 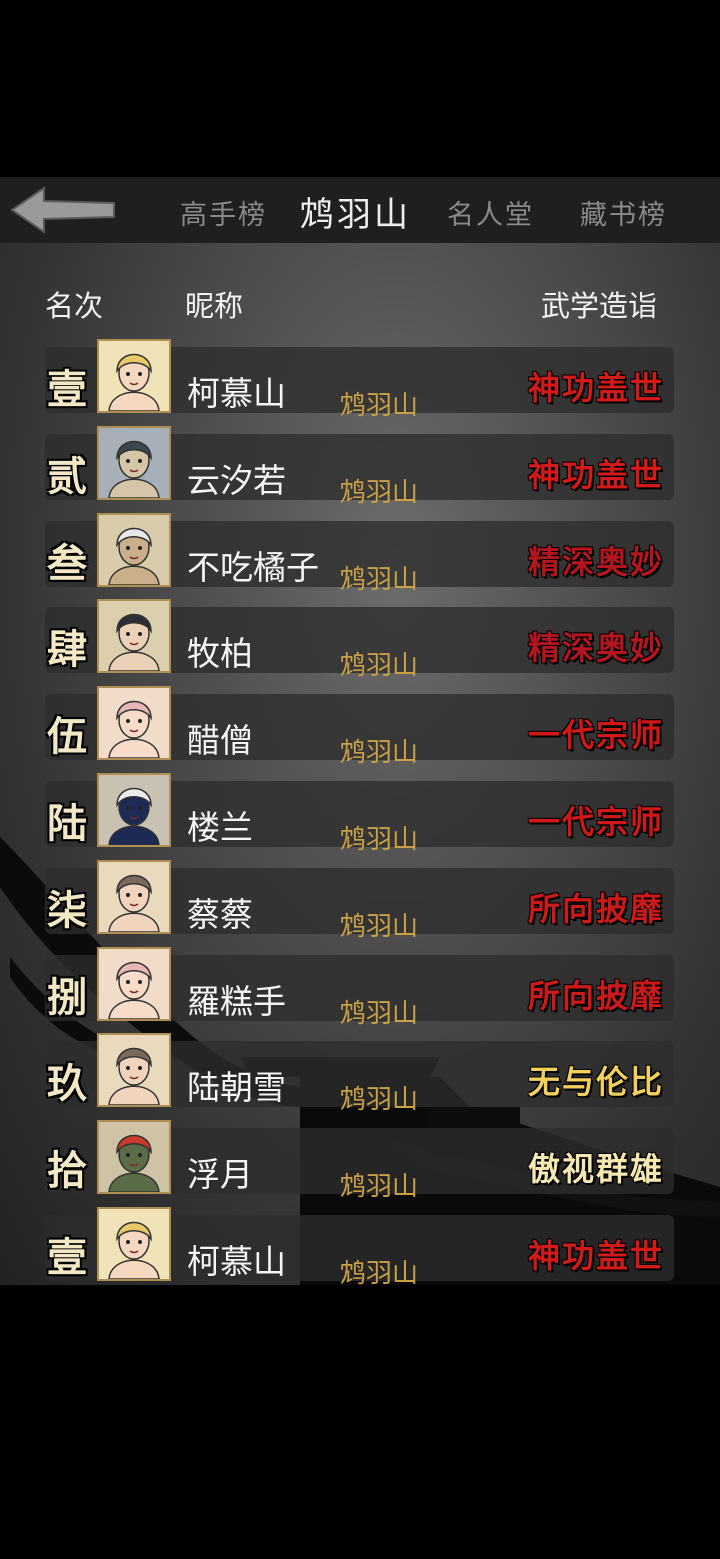 I want to click on rank-numeral: 拾, so click(x=67, y=1171).